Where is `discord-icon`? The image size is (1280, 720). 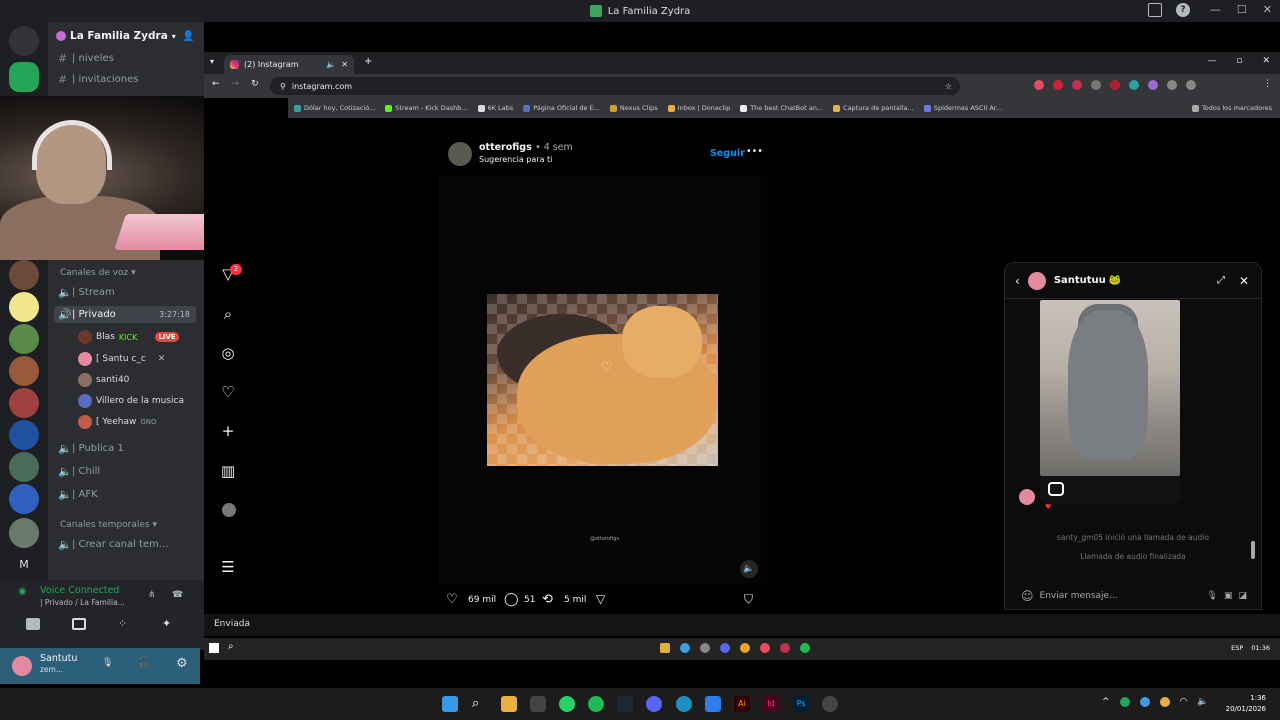 discord-icon is located at coordinates (654, 704).